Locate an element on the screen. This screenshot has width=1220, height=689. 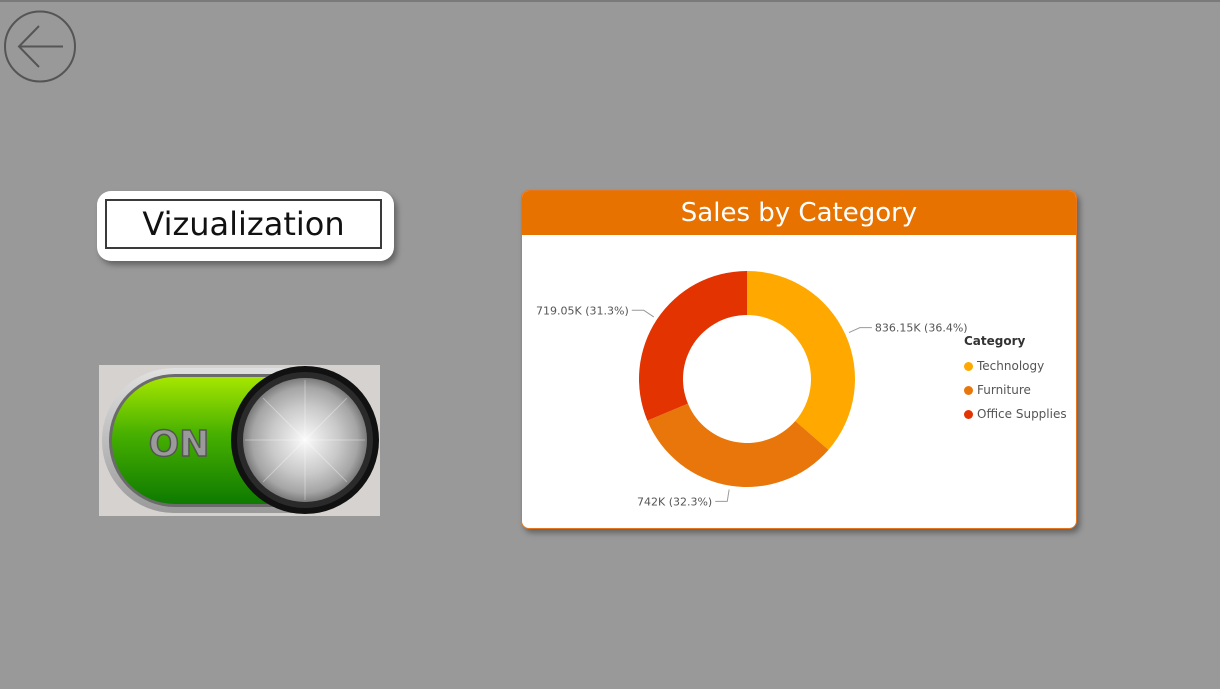
visualization-title: Vizualization is located at coordinates (243, 224).